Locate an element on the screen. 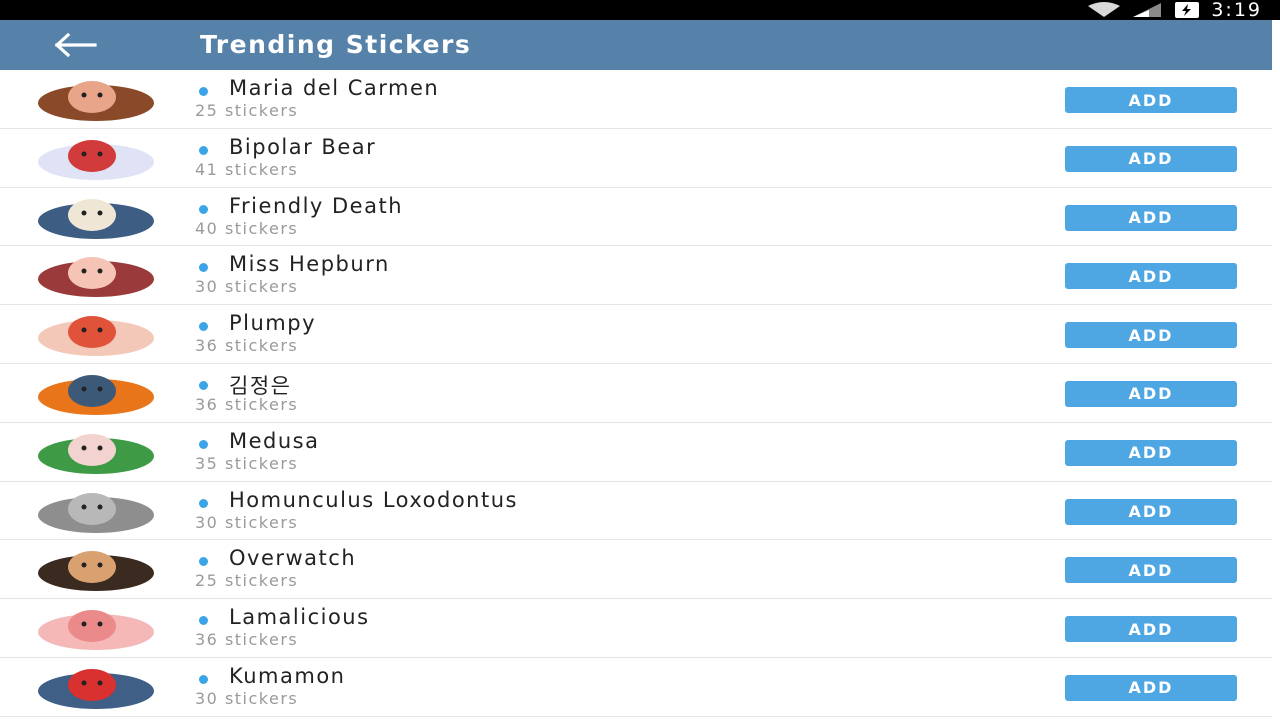  plump-character-sticker is located at coordinates (96, 336).